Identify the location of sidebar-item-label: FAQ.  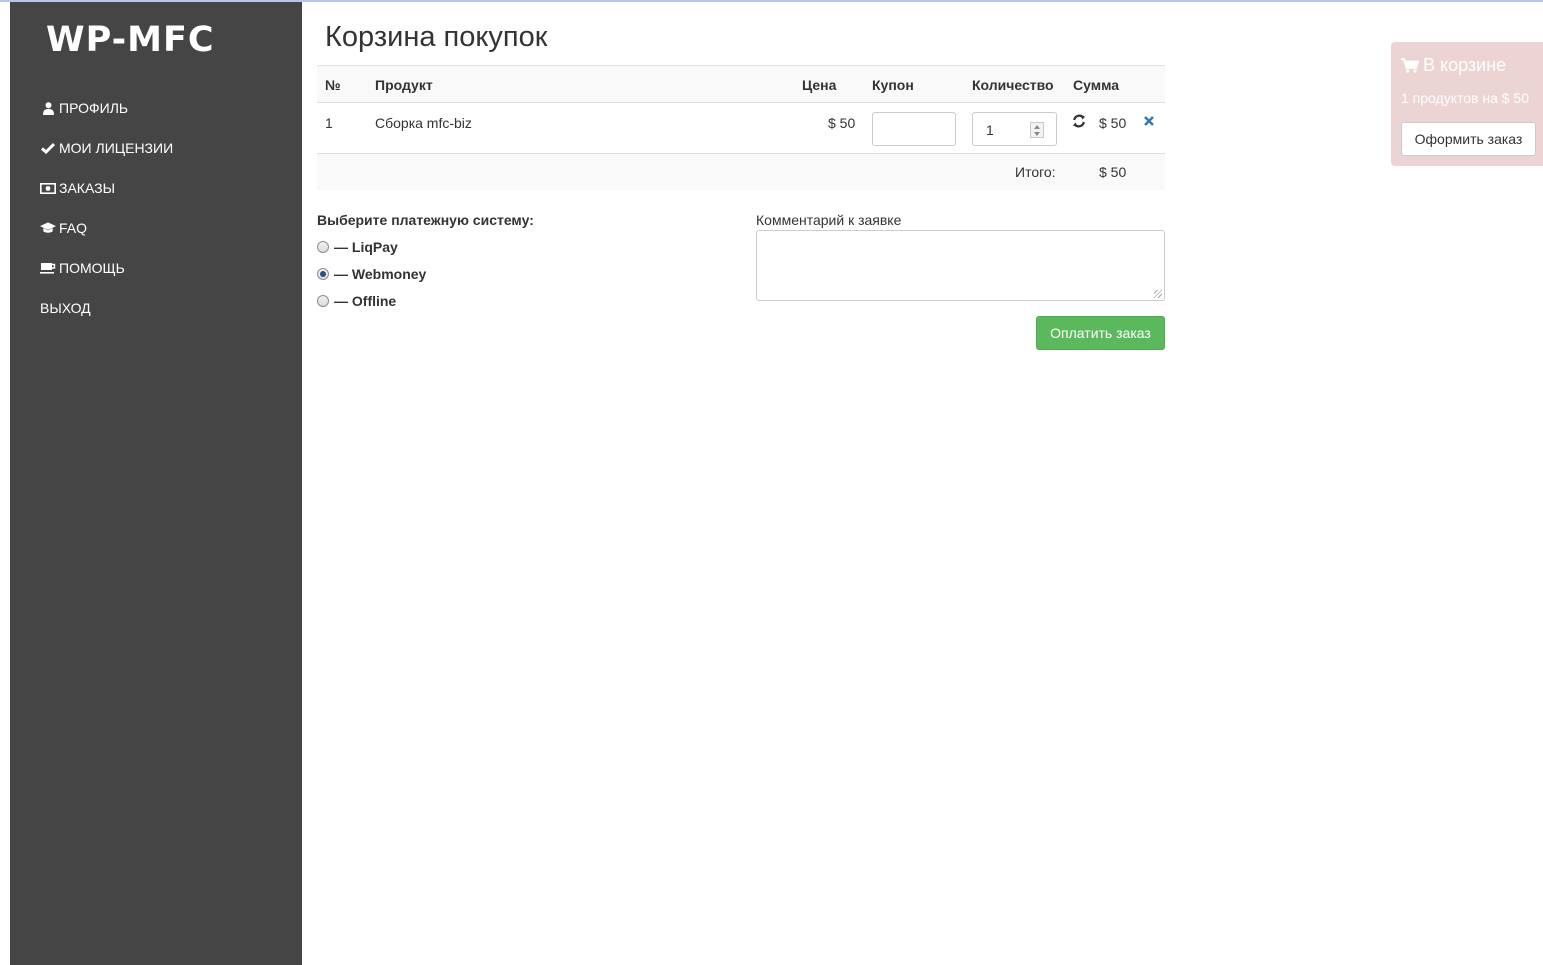
(73, 228).